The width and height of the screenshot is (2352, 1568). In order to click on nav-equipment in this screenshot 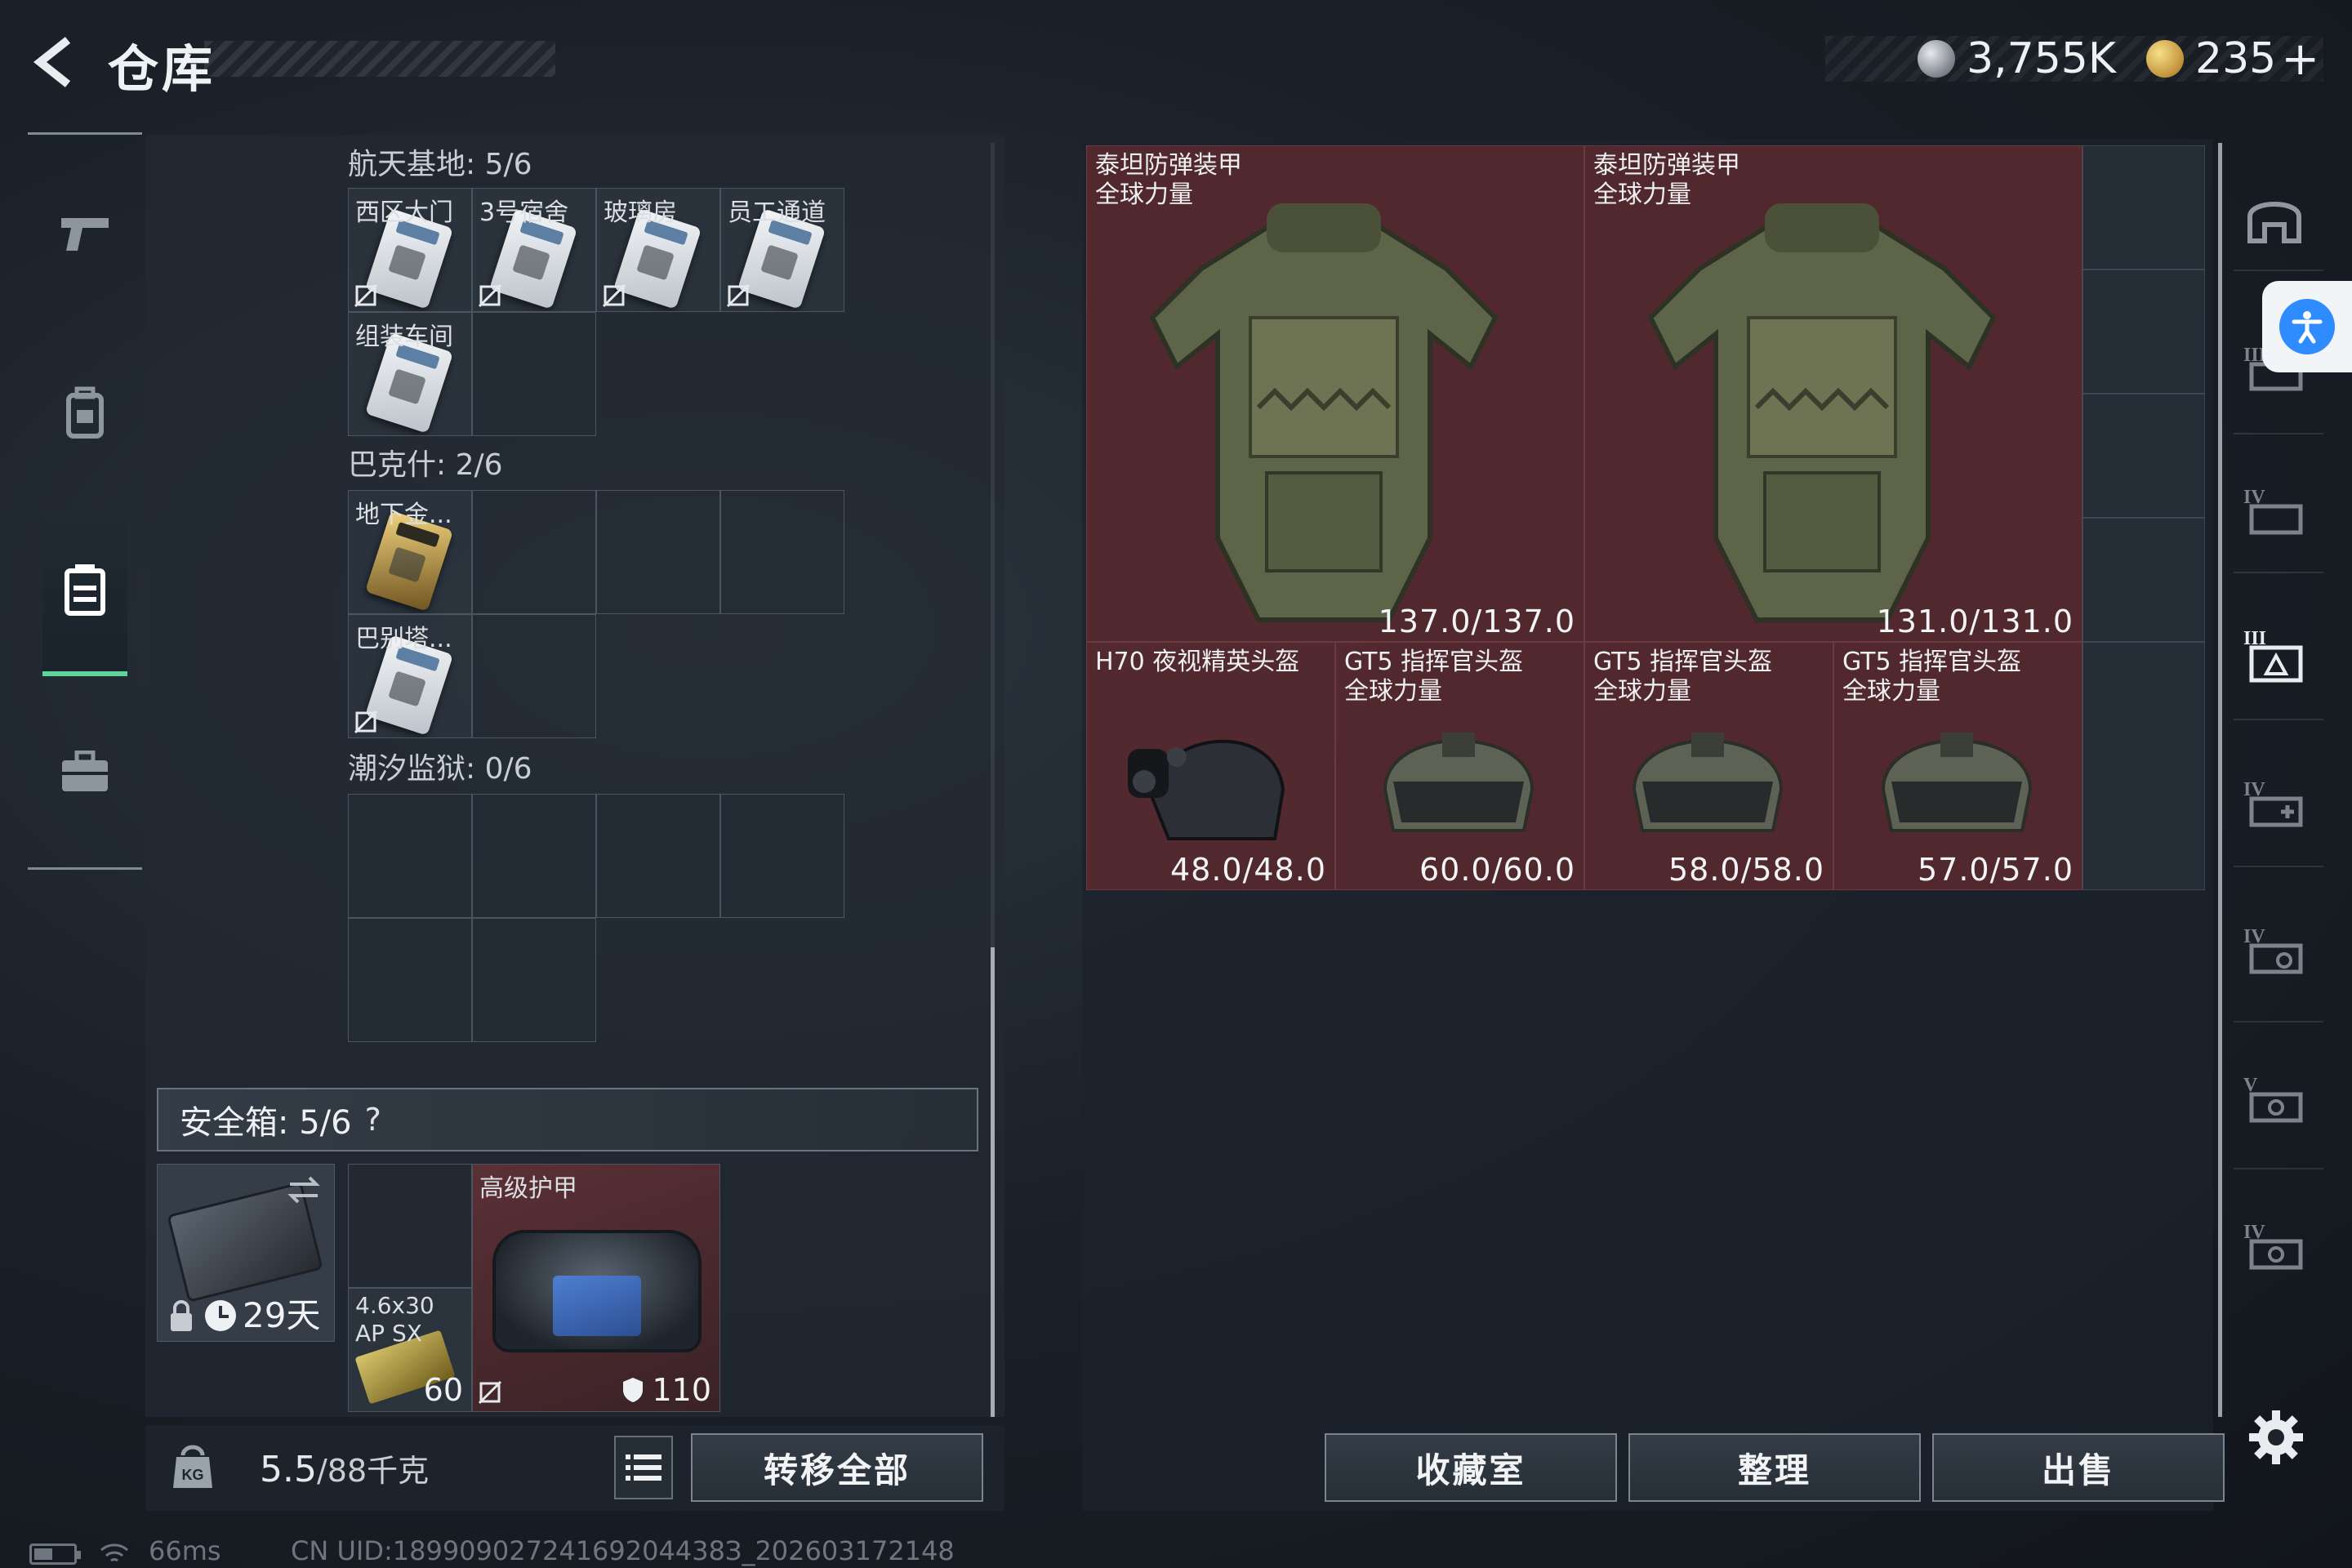, I will do `click(84, 412)`.